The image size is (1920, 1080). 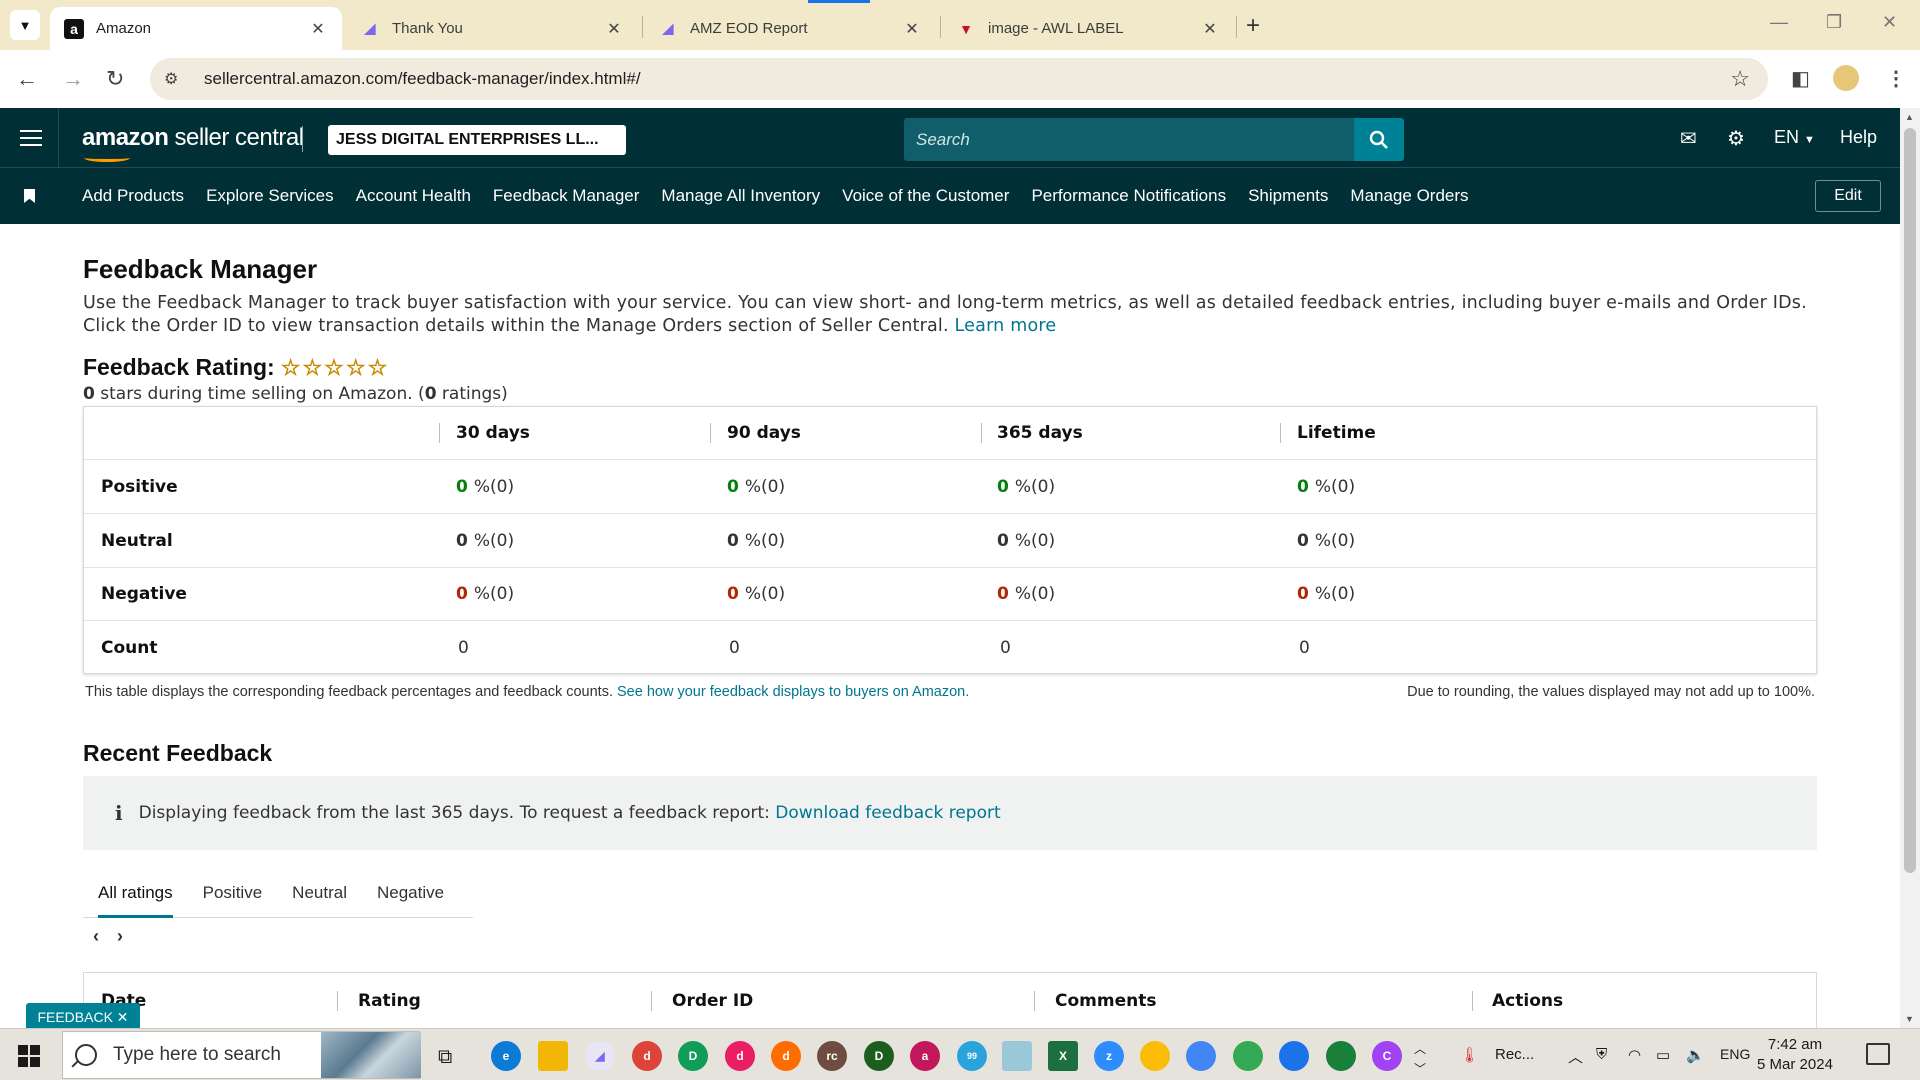 What do you see at coordinates (1909, 1019) in the screenshot?
I see `scroll-down-icon: ▼` at bounding box center [1909, 1019].